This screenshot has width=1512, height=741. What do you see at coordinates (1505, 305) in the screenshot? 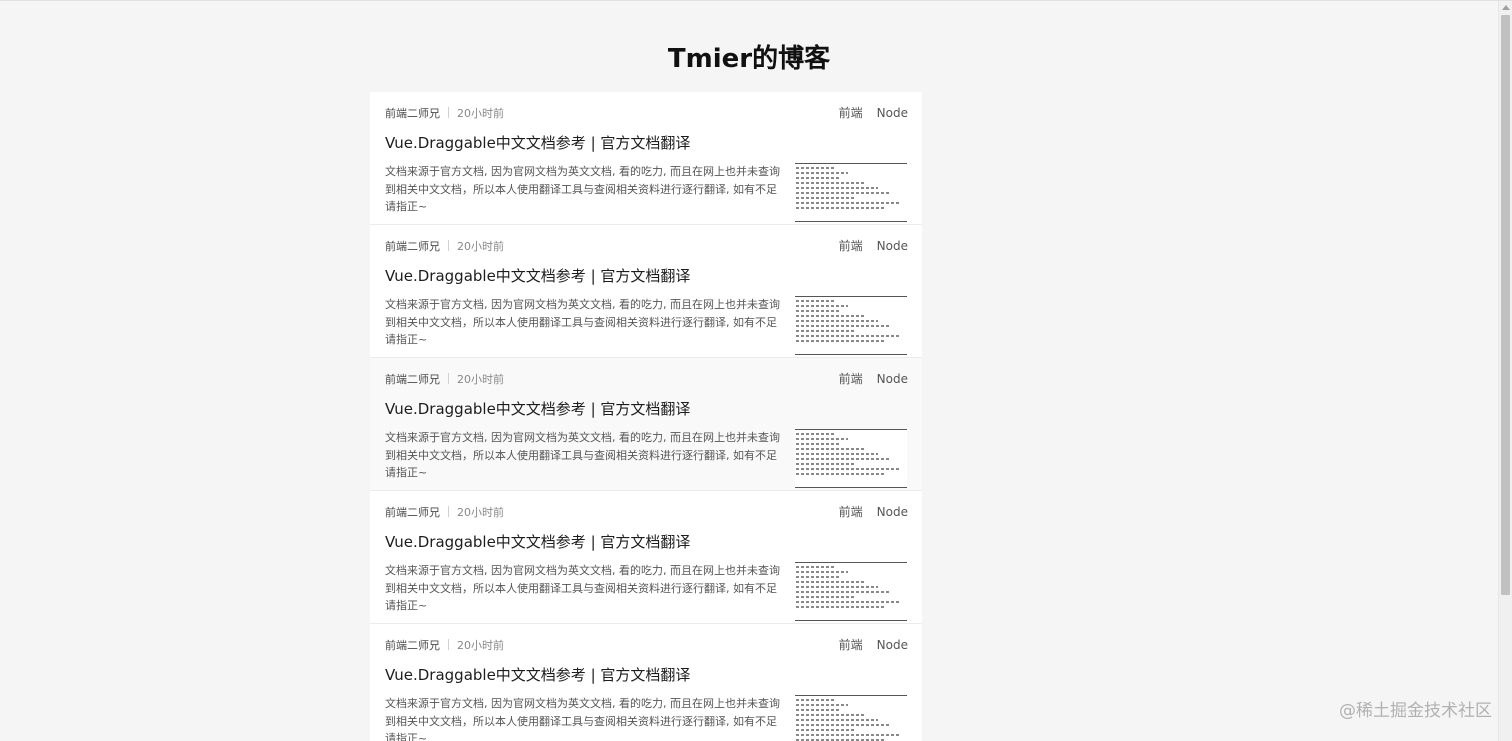
I see `scrollbar-thumb` at bounding box center [1505, 305].